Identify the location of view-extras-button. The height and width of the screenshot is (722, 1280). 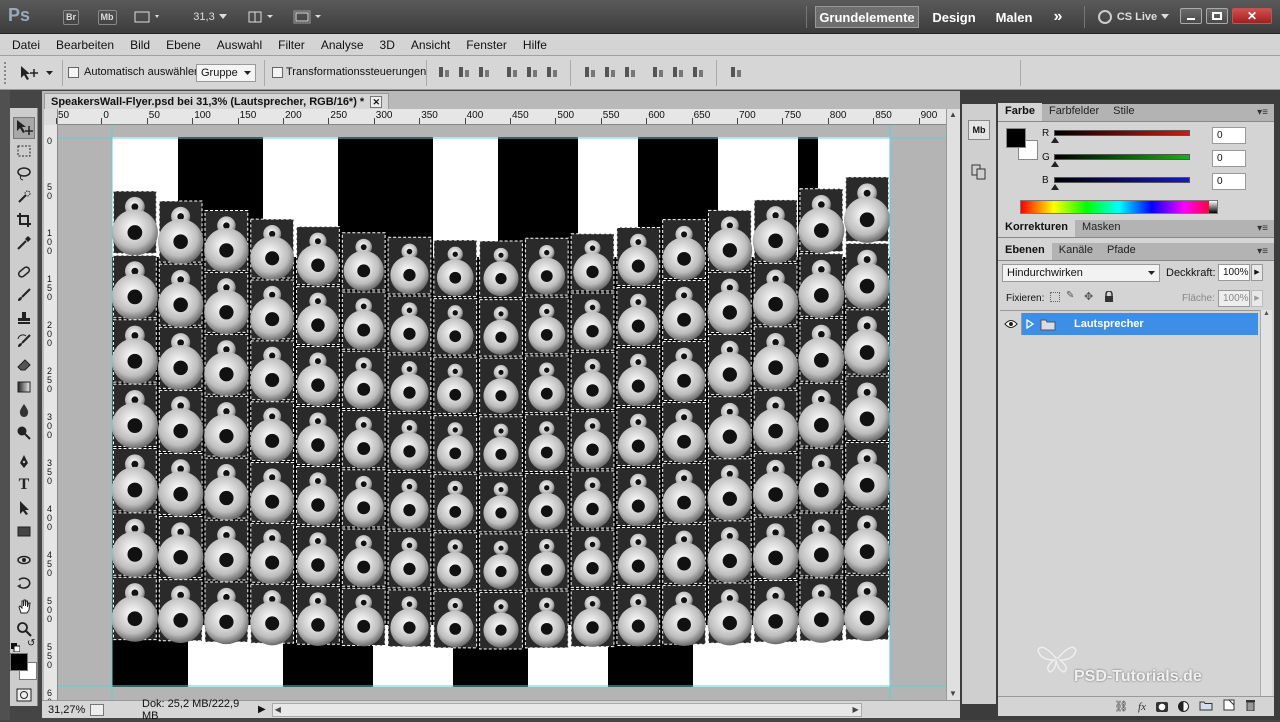
(148, 17).